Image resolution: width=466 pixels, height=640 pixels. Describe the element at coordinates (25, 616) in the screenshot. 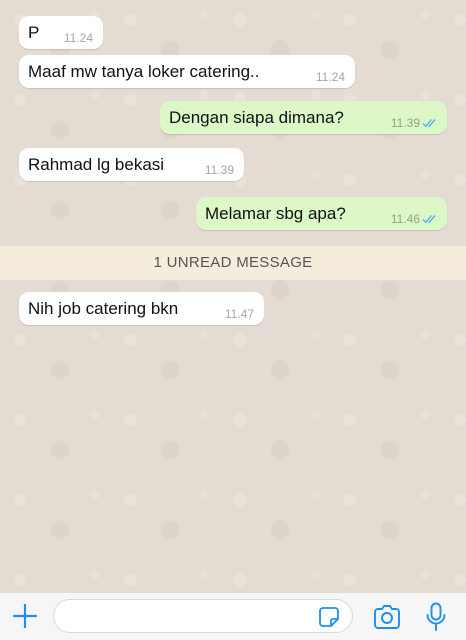

I see `plus-icon` at that location.